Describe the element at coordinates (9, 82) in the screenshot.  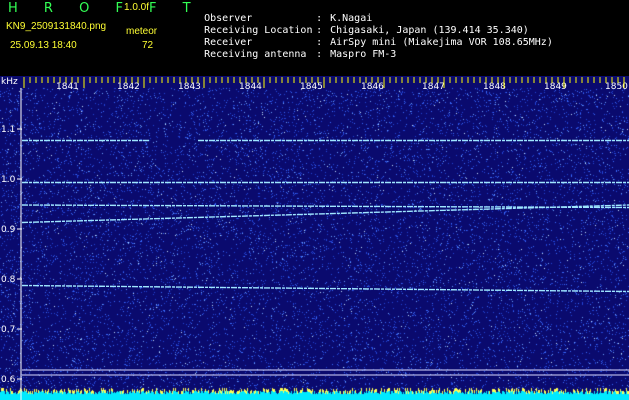
I see `y-unit-label: kHz` at that location.